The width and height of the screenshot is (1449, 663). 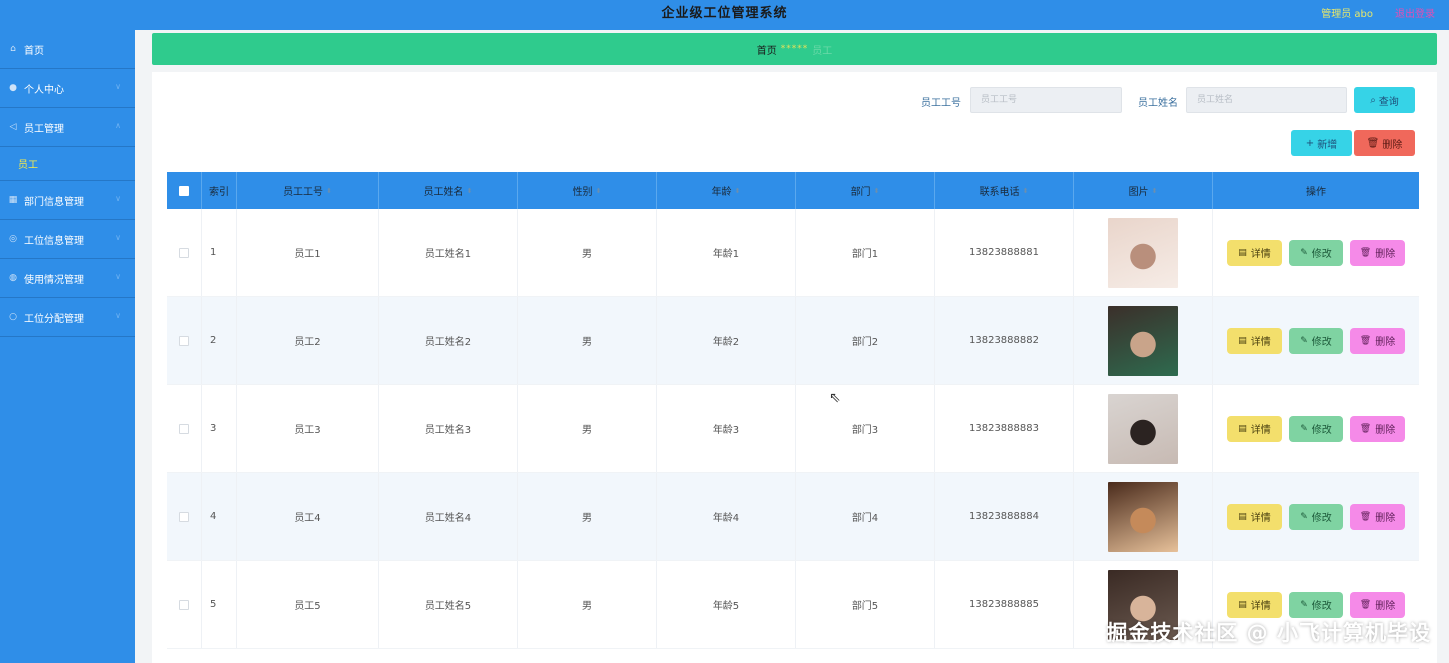 What do you see at coordinates (860, 192) in the screenshot?
I see `column-header-label: 部门` at bounding box center [860, 192].